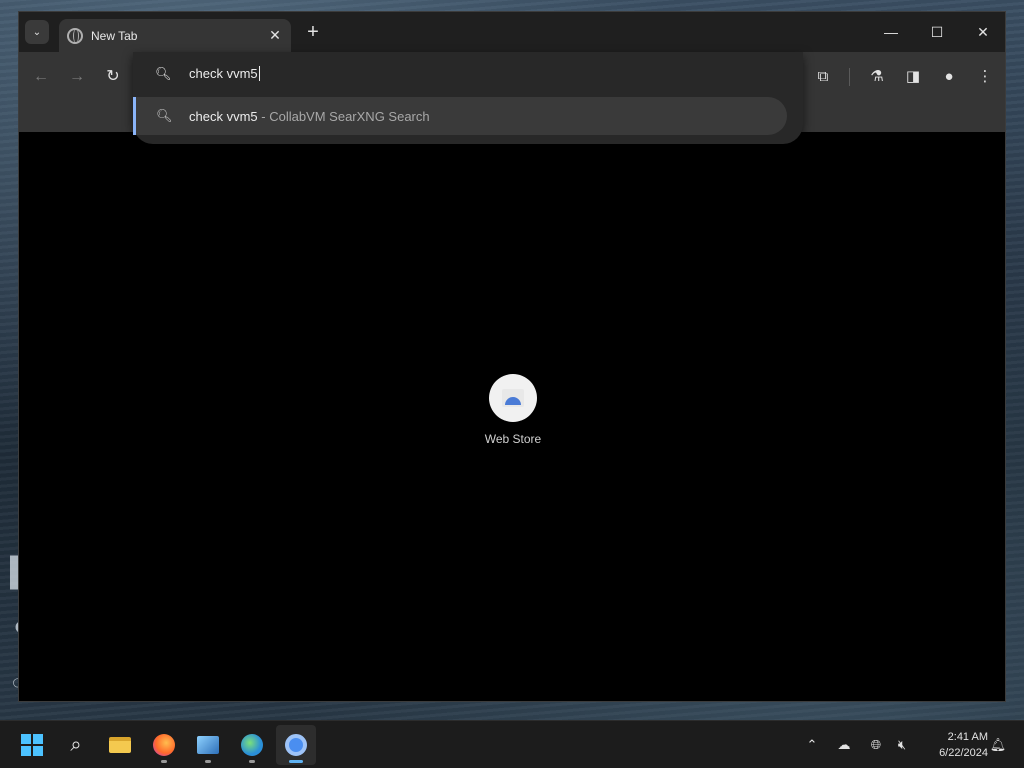  I want to click on taskbar-file-explorer, so click(120, 745).